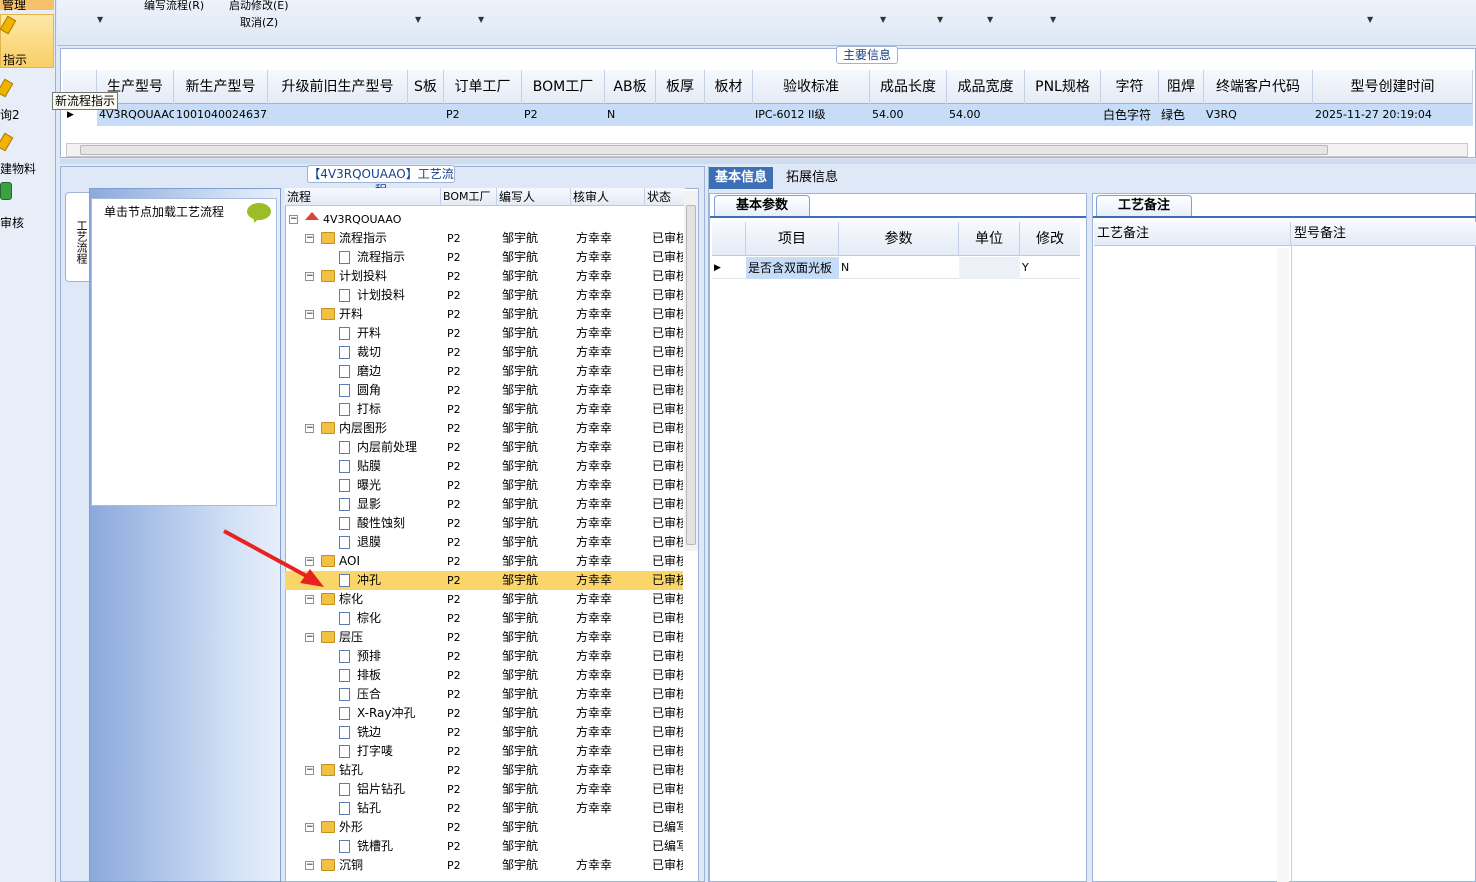  What do you see at coordinates (768, 161) in the screenshot?
I see `splitter` at bounding box center [768, 161].